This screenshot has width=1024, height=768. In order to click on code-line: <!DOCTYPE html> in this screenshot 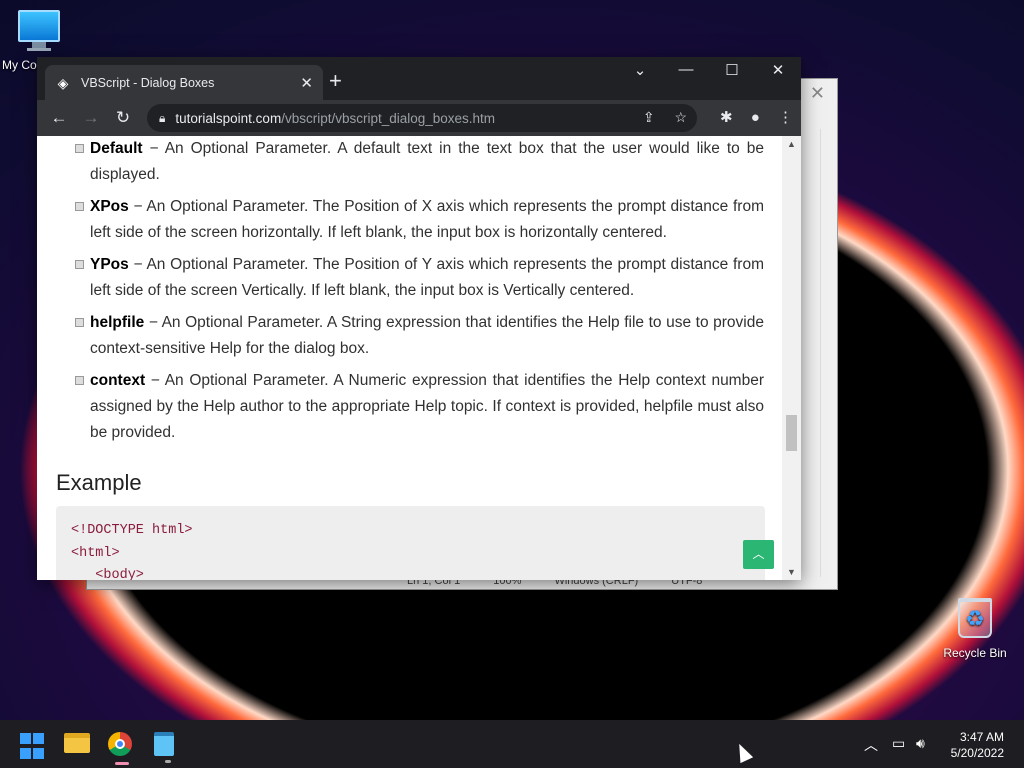, I will do `click(132, 530)`.